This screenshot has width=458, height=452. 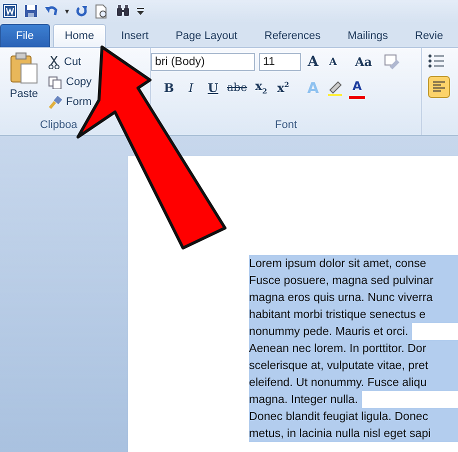 What do you see at coordinates (392, 62) in the screenshot?
I see `clear-formatting-icon` at bounding box center [392, 62].